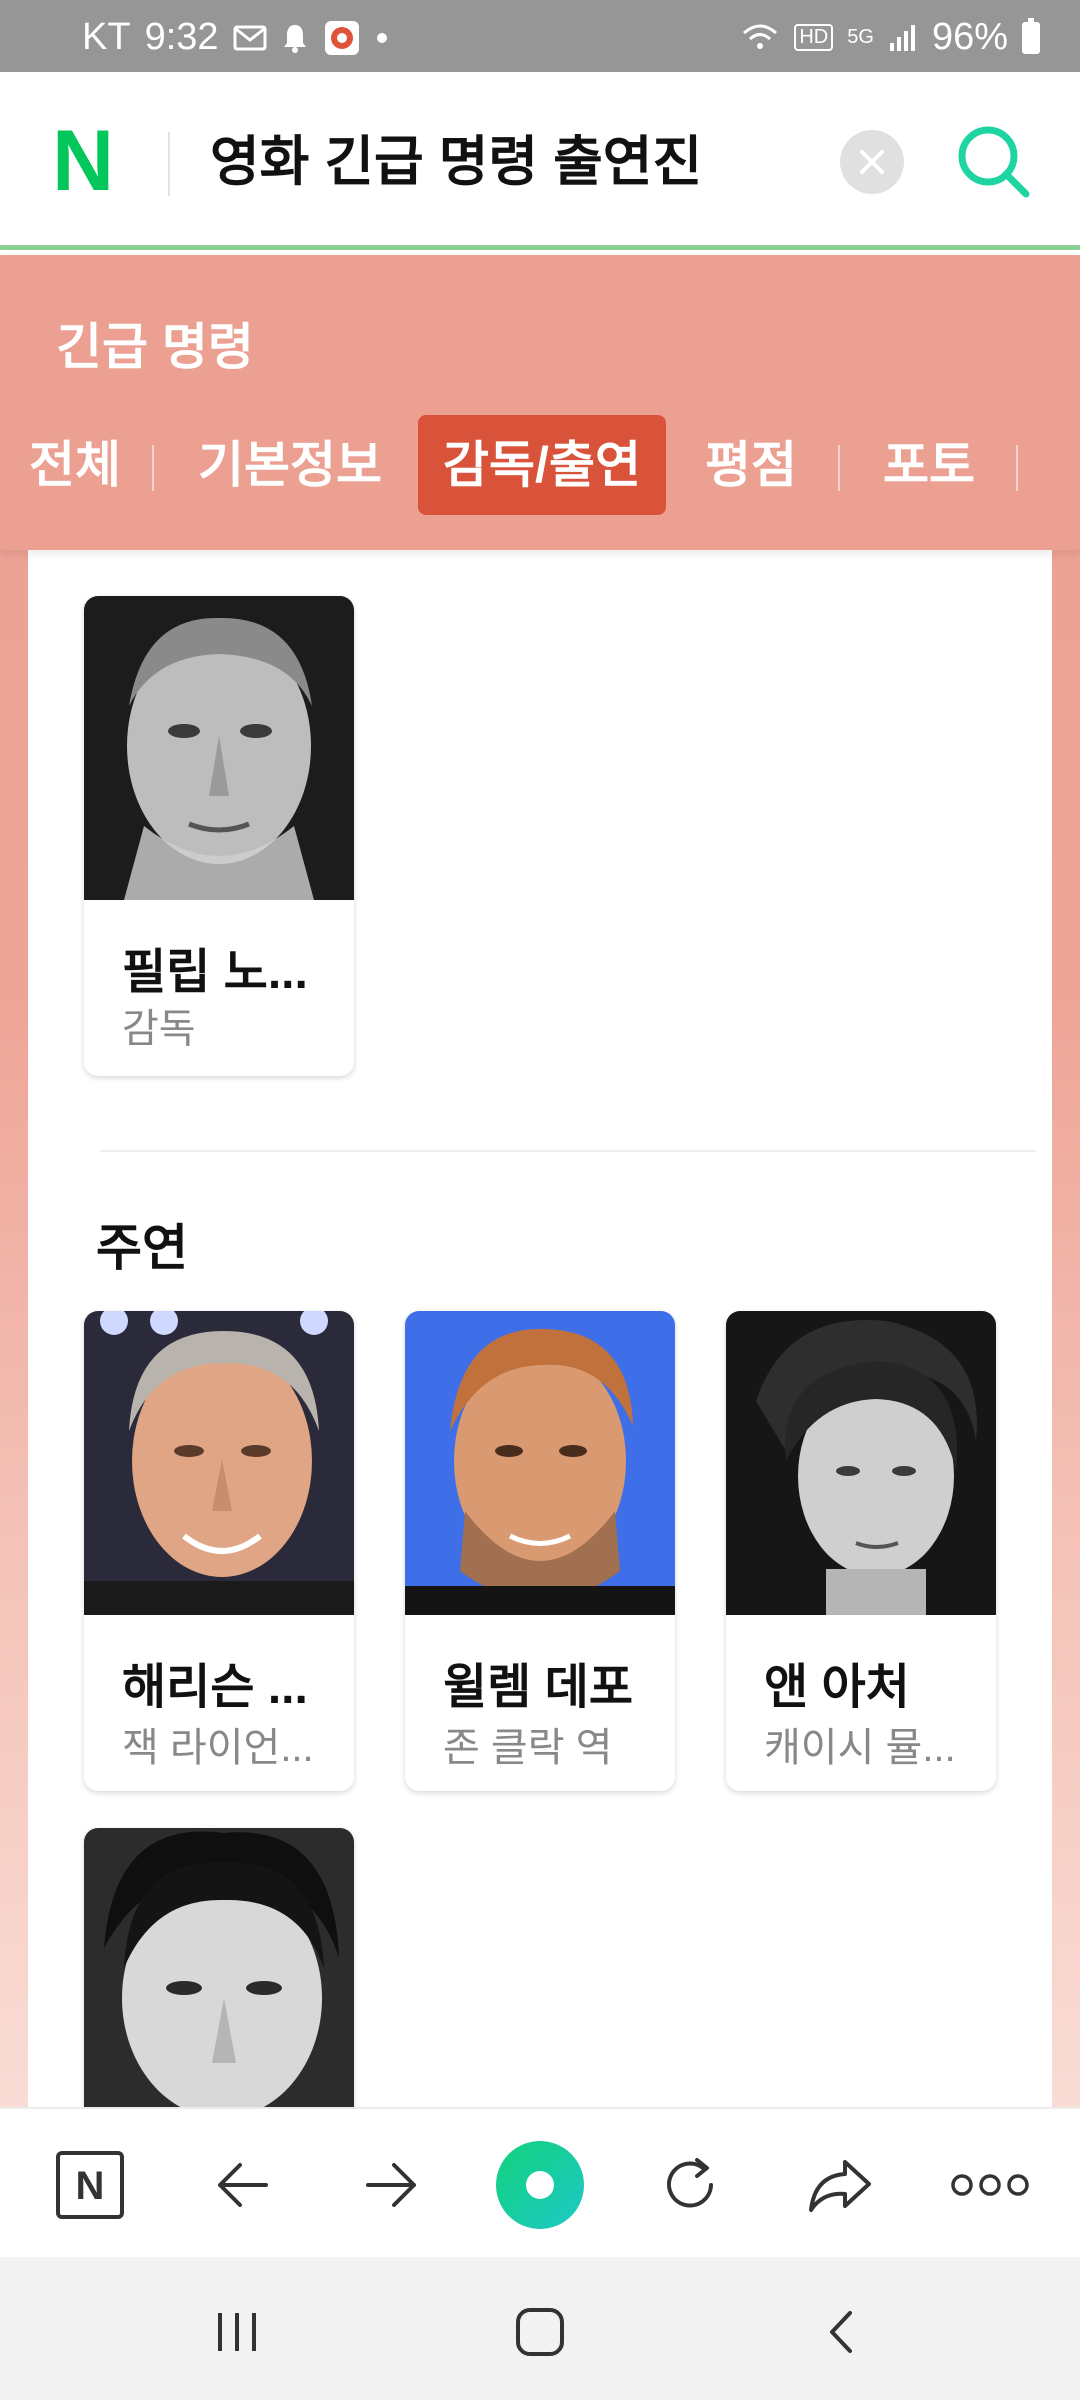  What do you see at coordinates (456, 162) in the screenshot?
I see `search-query: 영화 긴급 명령 출연진` at bounding box center [456, 162].